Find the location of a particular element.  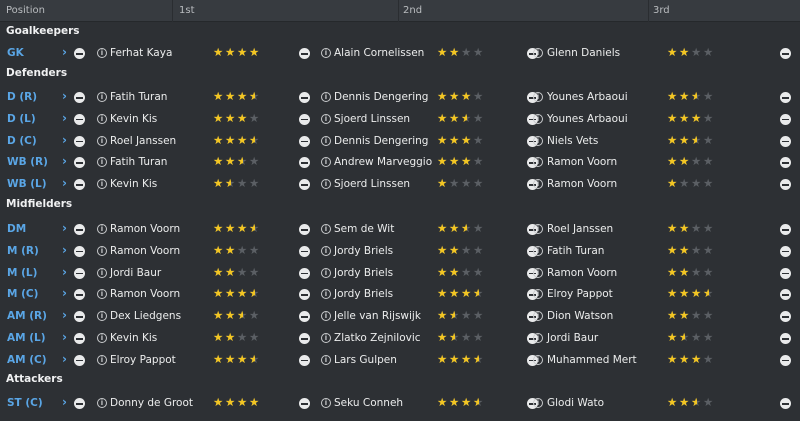

position-label: WB (R) is located at coordinates (27, 162).